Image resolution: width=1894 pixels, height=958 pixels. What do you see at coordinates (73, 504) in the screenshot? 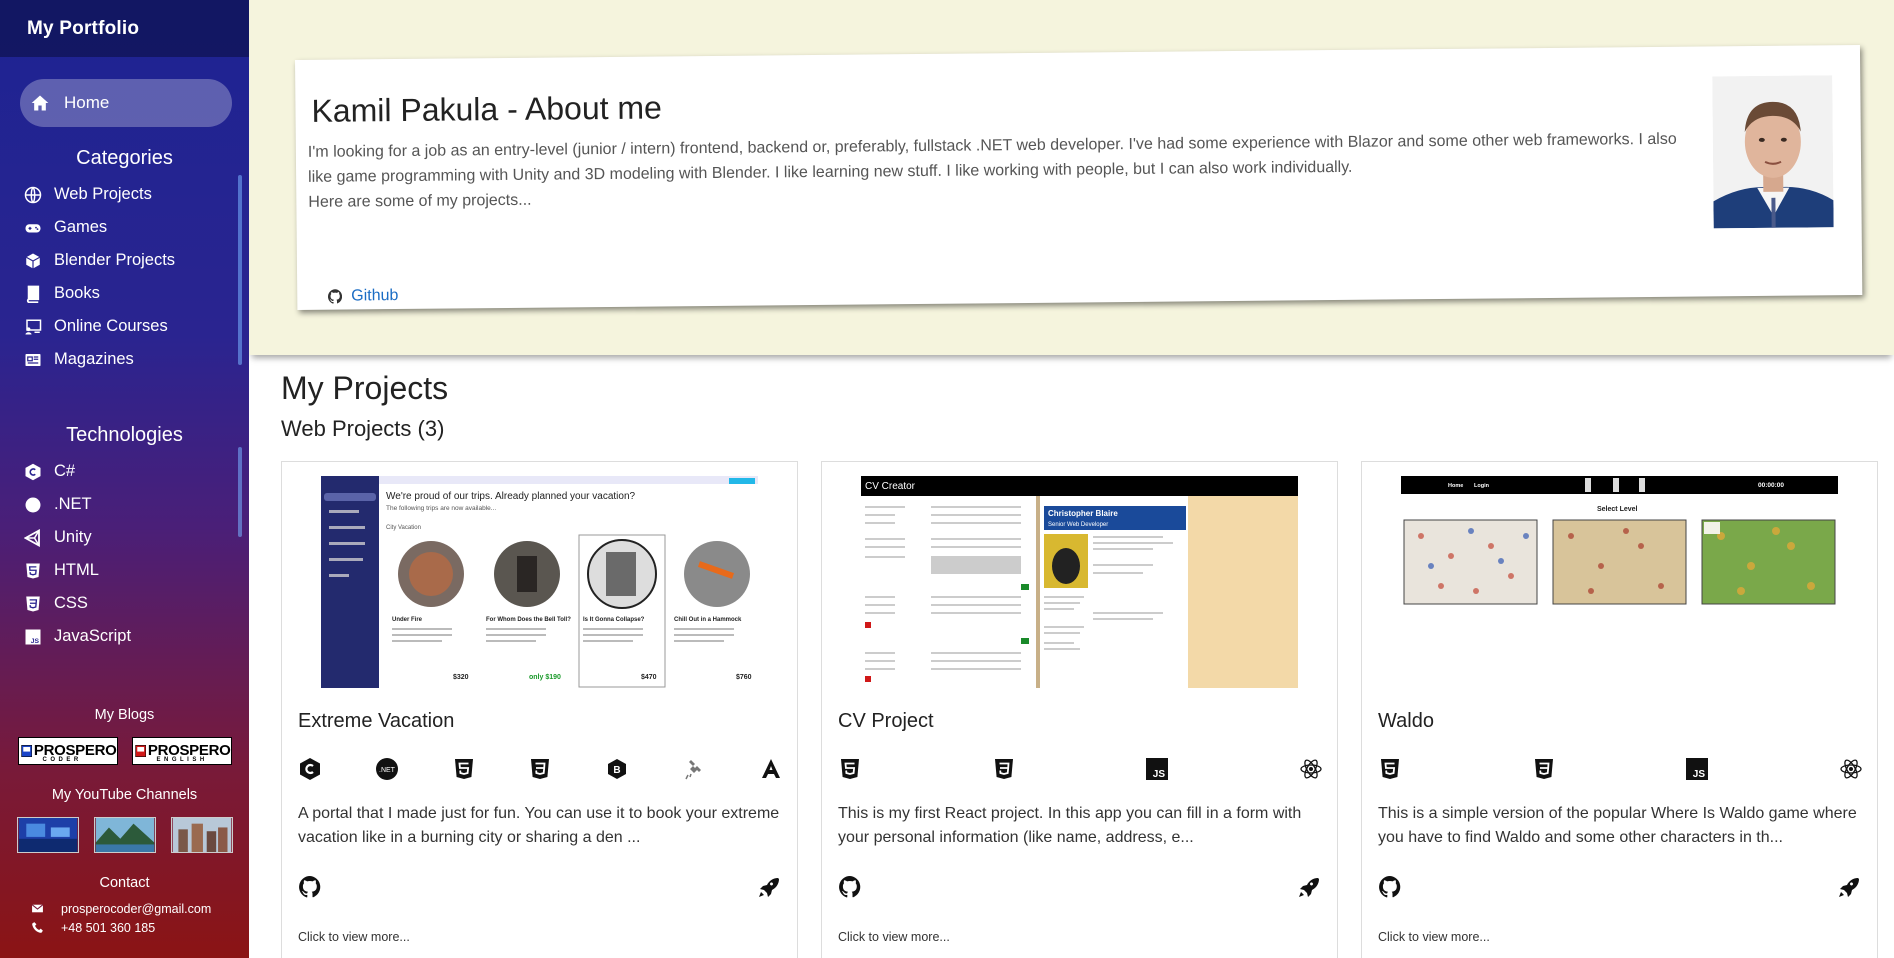
I see `sidebar-item-label: .NET` at bounding box center [73, 504].